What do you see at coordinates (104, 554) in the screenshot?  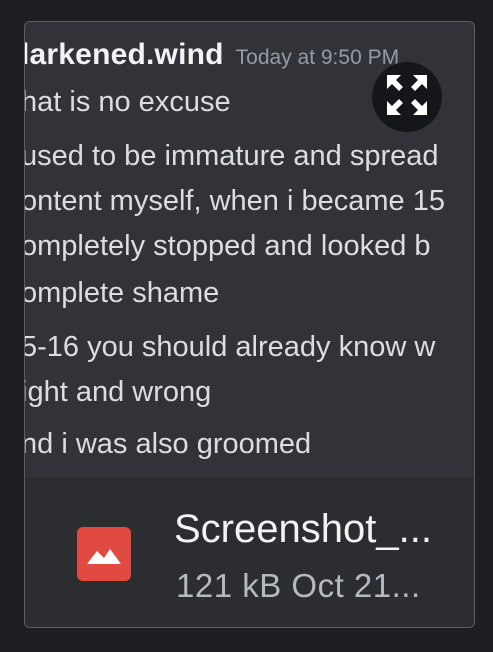 I see `image-file-icon` at bounding box center [104, 554].